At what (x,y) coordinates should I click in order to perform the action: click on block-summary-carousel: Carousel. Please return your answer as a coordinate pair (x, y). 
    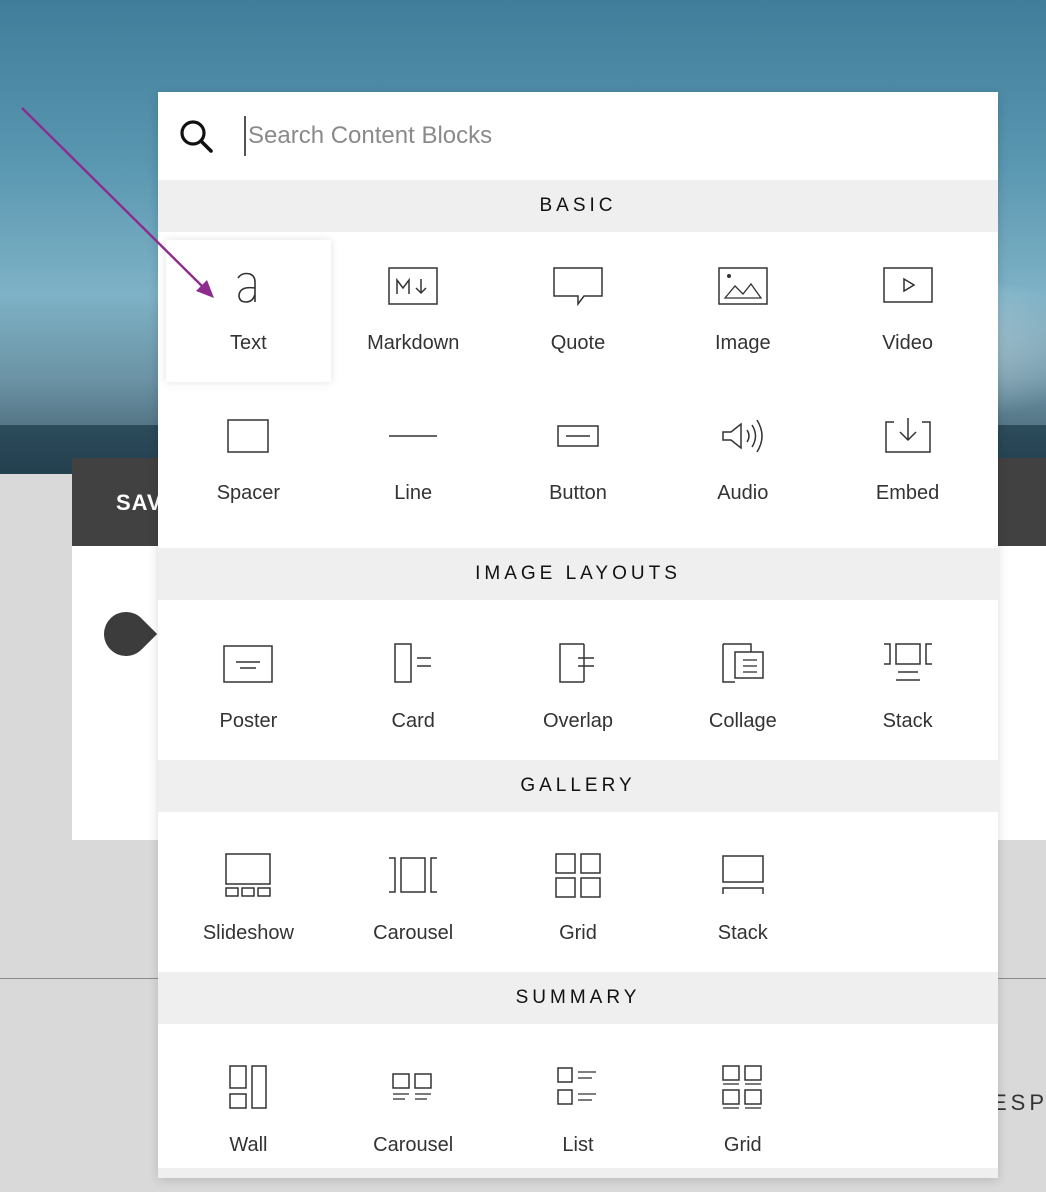
    Looking at the image, I should click on (413, 1113).